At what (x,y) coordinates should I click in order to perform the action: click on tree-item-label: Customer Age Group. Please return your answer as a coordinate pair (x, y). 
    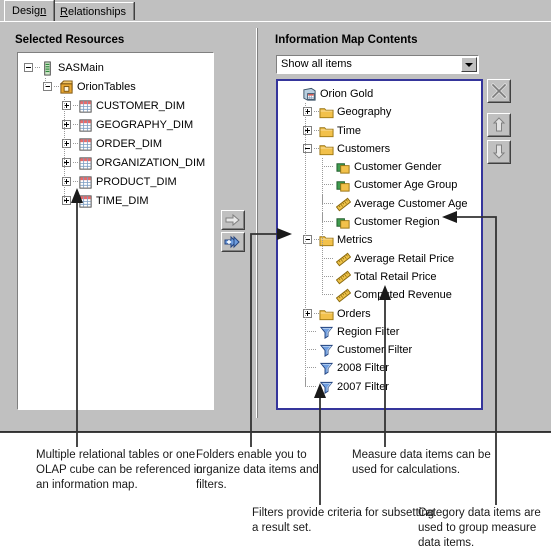
    Looking at the image, I should click on (406, 185).